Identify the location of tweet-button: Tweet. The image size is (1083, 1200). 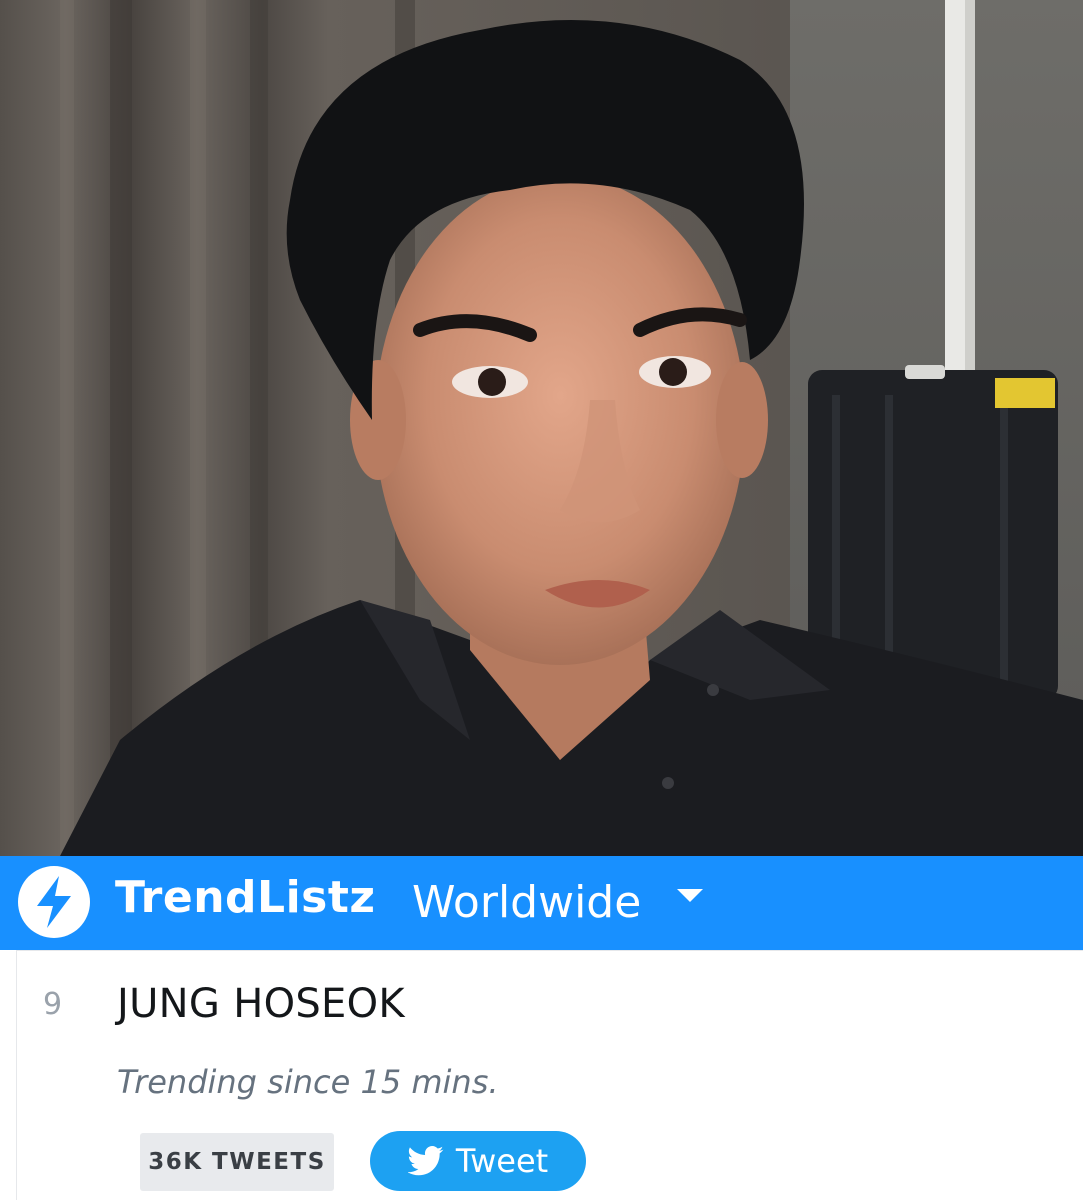
(478, 1161).